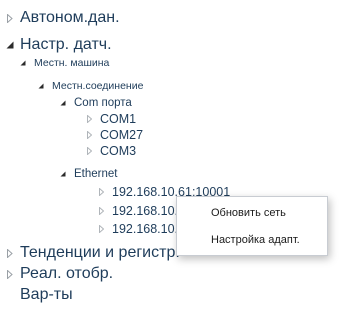 The width and height of the screenshot is (358, 309). I want to click on menu-item-refresh-network: Обновить сеть, so click(252, 213).